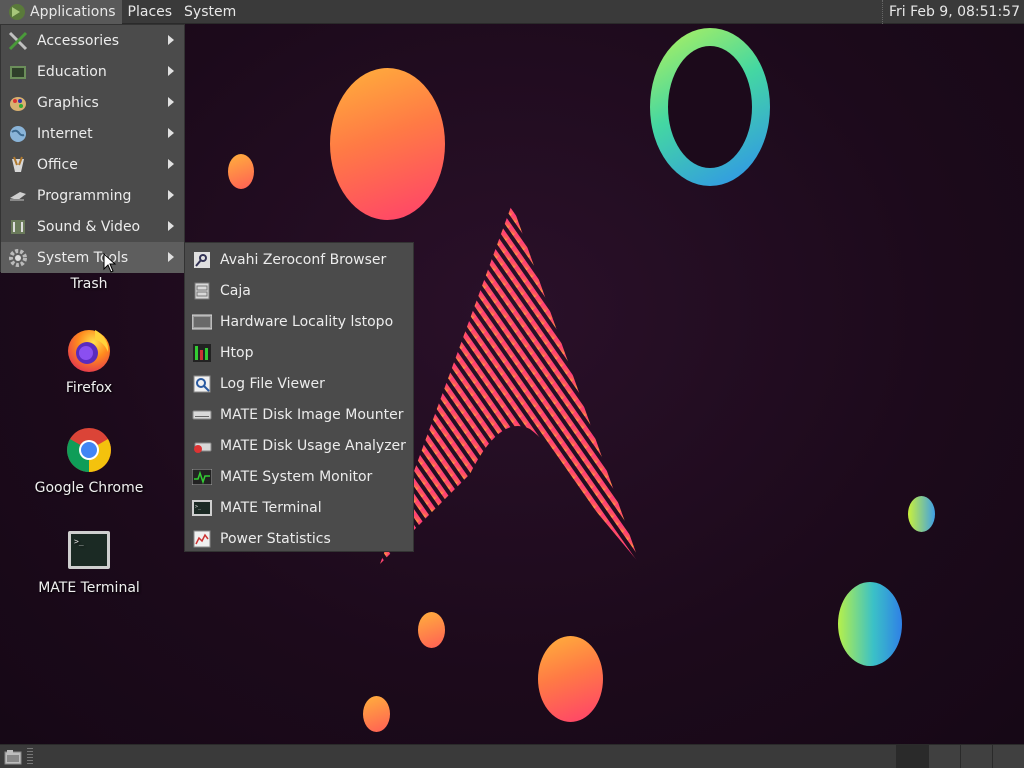 Image resolution: width=1024 pixels, height=768 pixels. I want to click on submenu-item-power-statistics: Power Statistics, so click(299, 538).